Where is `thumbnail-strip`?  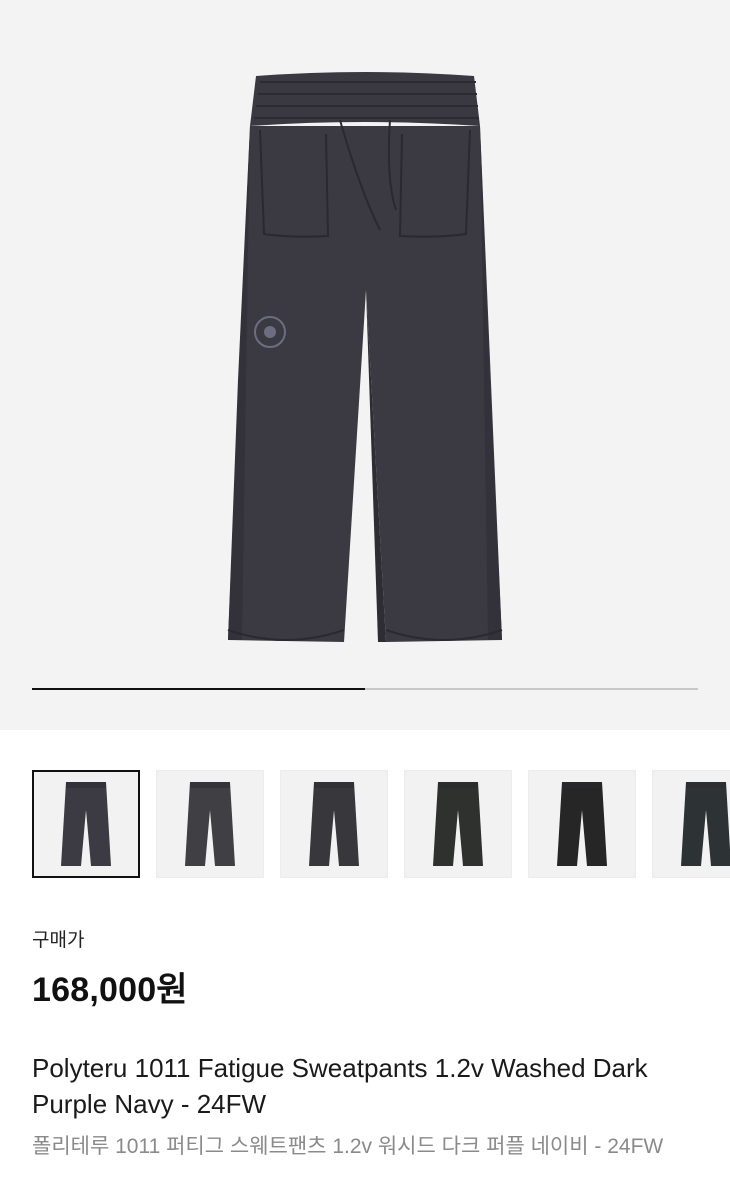 thumbnail-strip is located at coordinates (381, 824).